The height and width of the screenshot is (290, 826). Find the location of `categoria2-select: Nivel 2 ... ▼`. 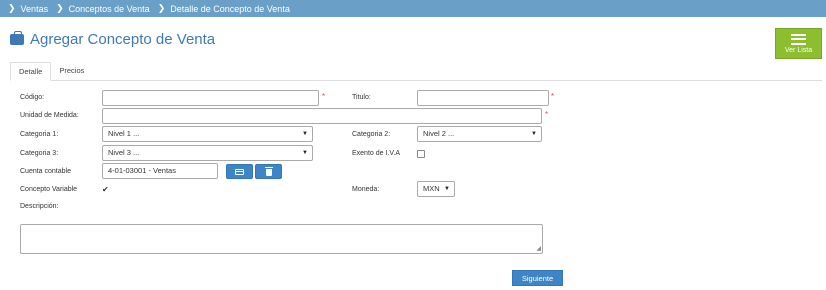

categoria2-select: Nivel 2 ... ▼ is located at coordinates (479, 134).